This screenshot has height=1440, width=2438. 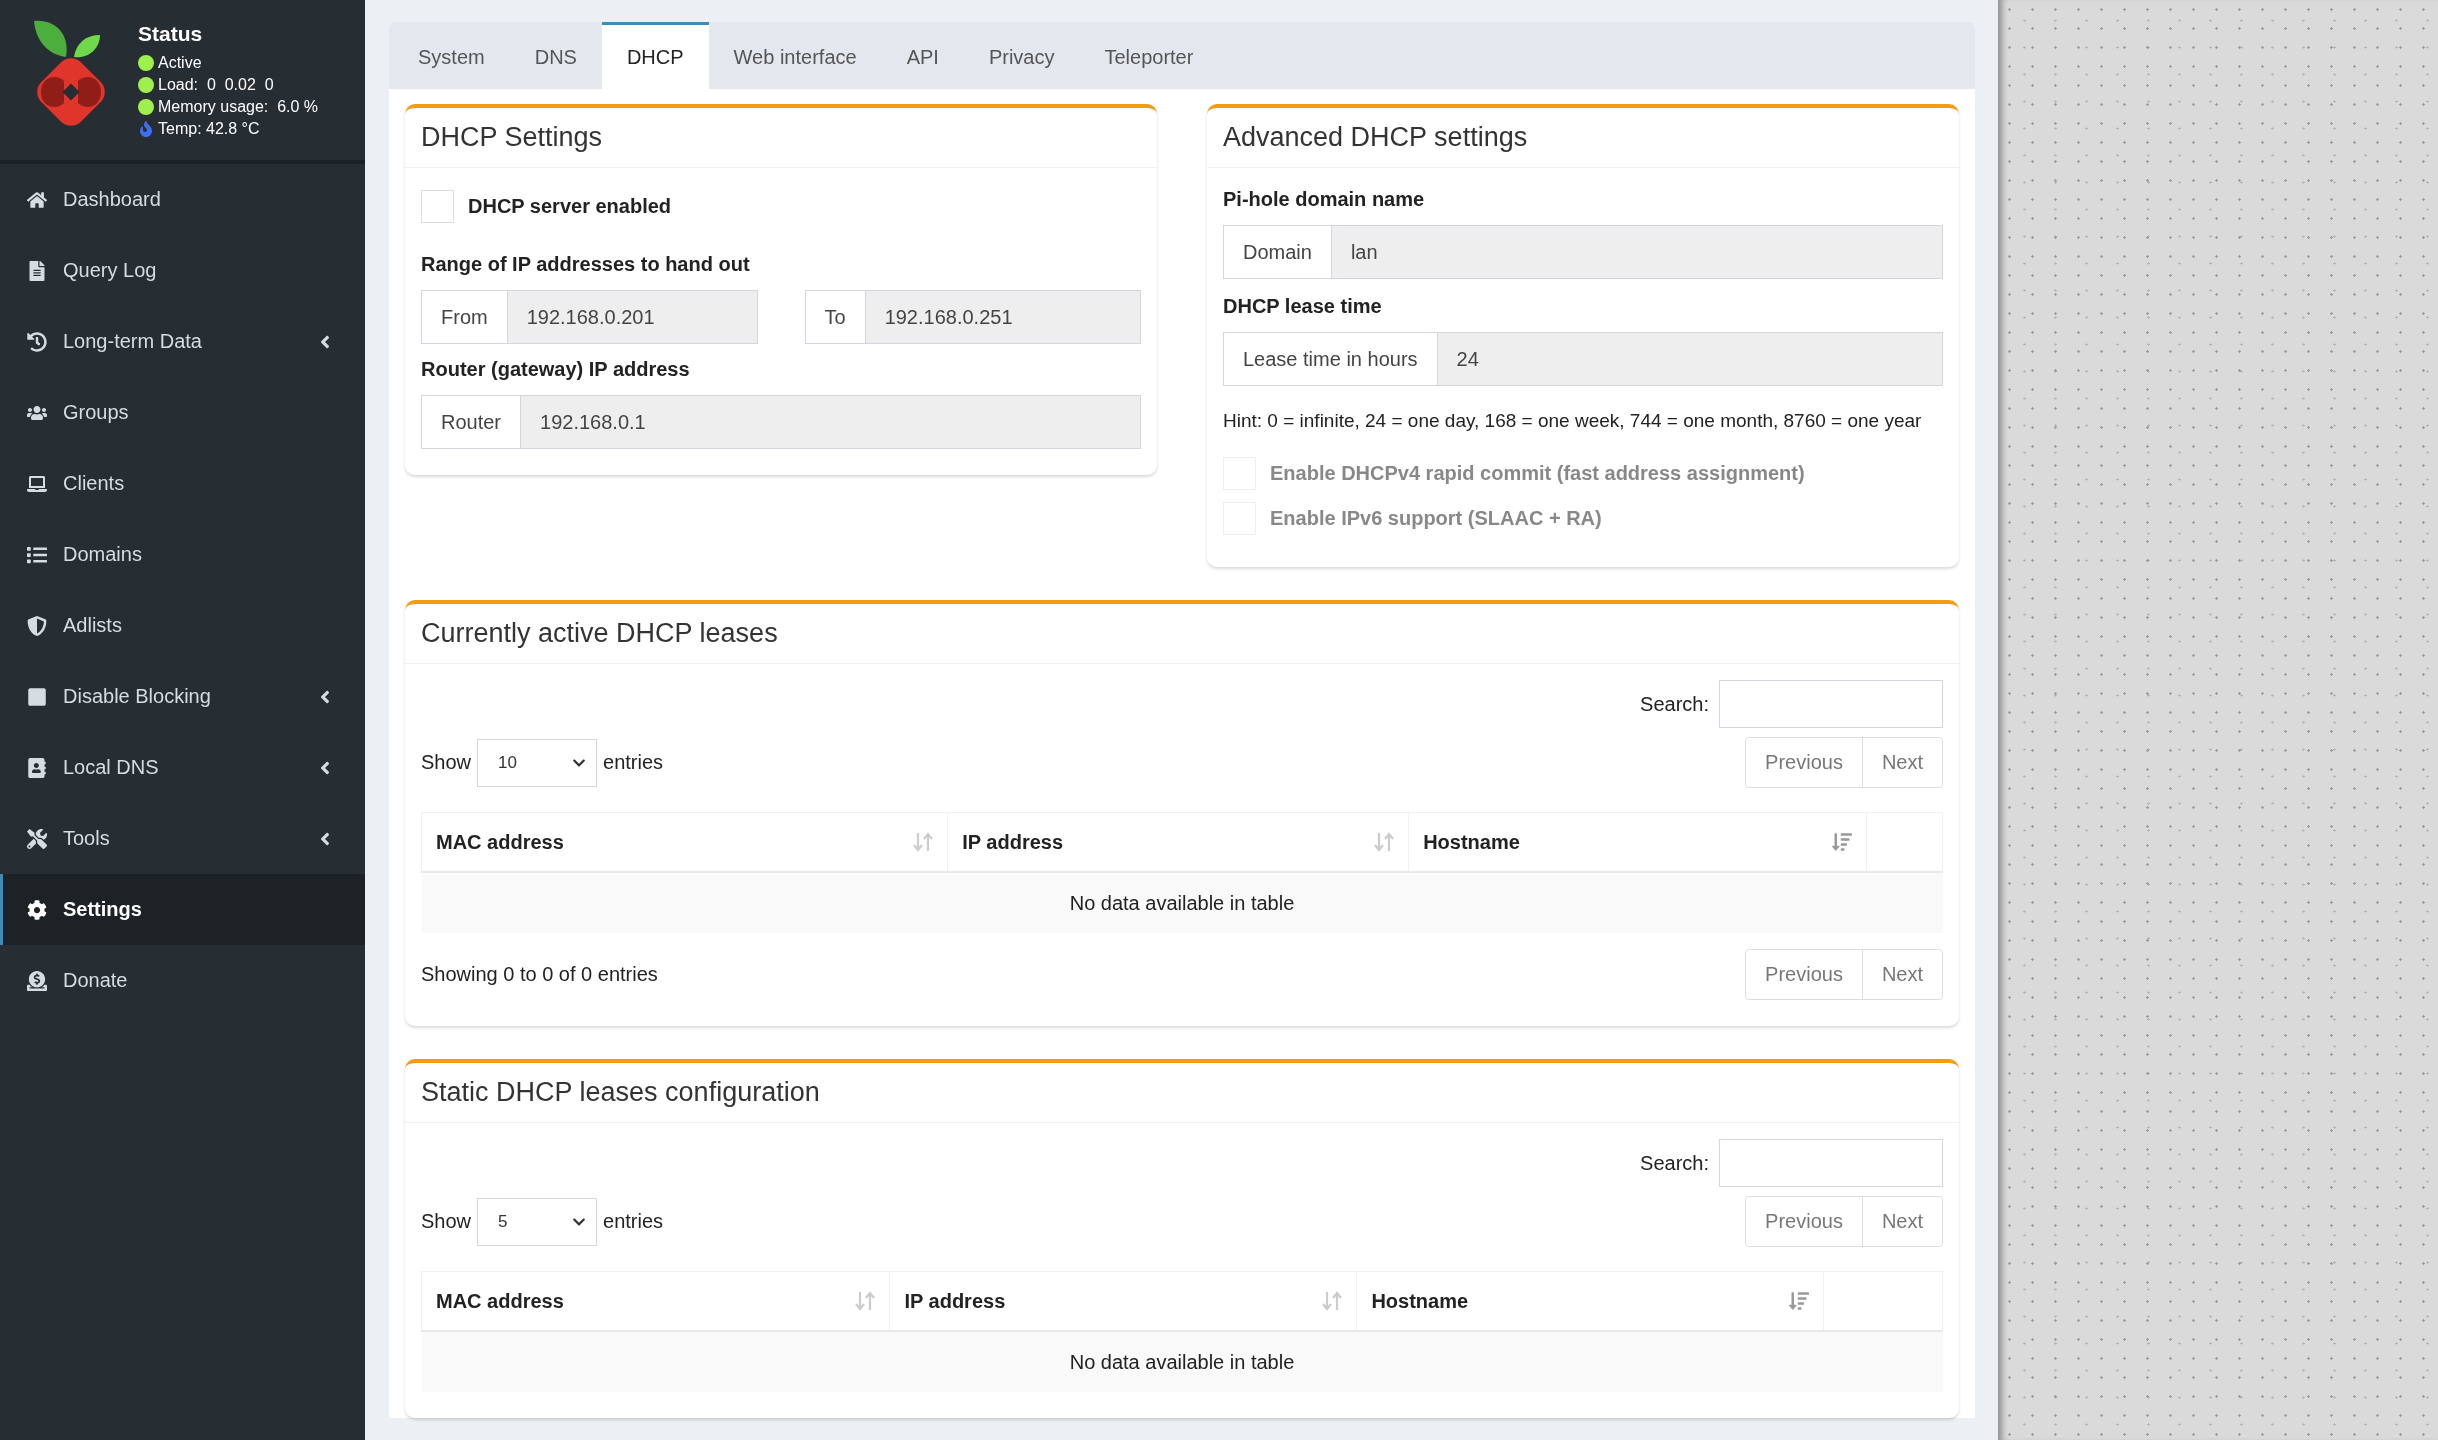 What do you see at coordinates (922, 55) in the screenshot?
I see `tab: API` at bounding box center [922, 55].